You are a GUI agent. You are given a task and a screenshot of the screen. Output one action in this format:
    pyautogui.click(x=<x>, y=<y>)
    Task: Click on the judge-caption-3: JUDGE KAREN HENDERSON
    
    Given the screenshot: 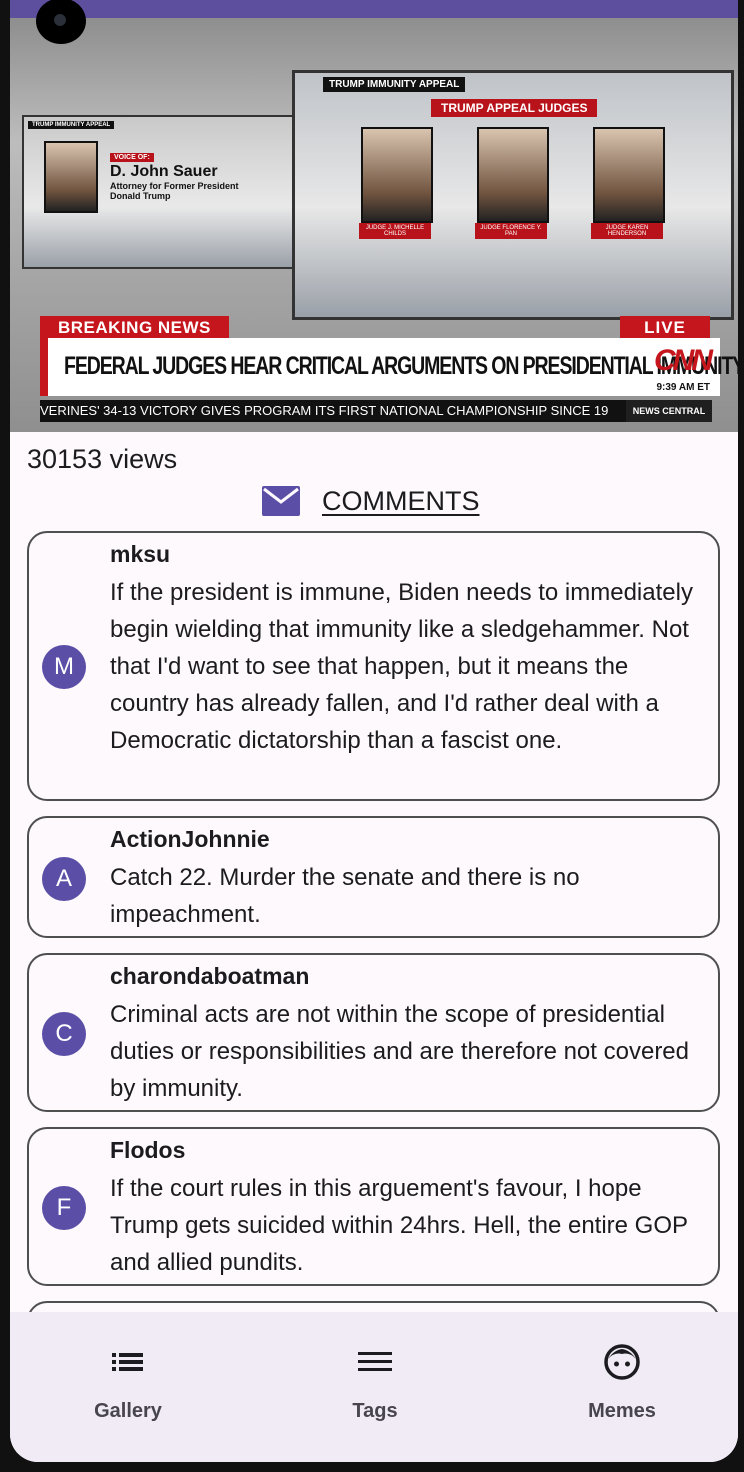 What is the action you would take?
    pyautogui.click(x=627, y=231)
    